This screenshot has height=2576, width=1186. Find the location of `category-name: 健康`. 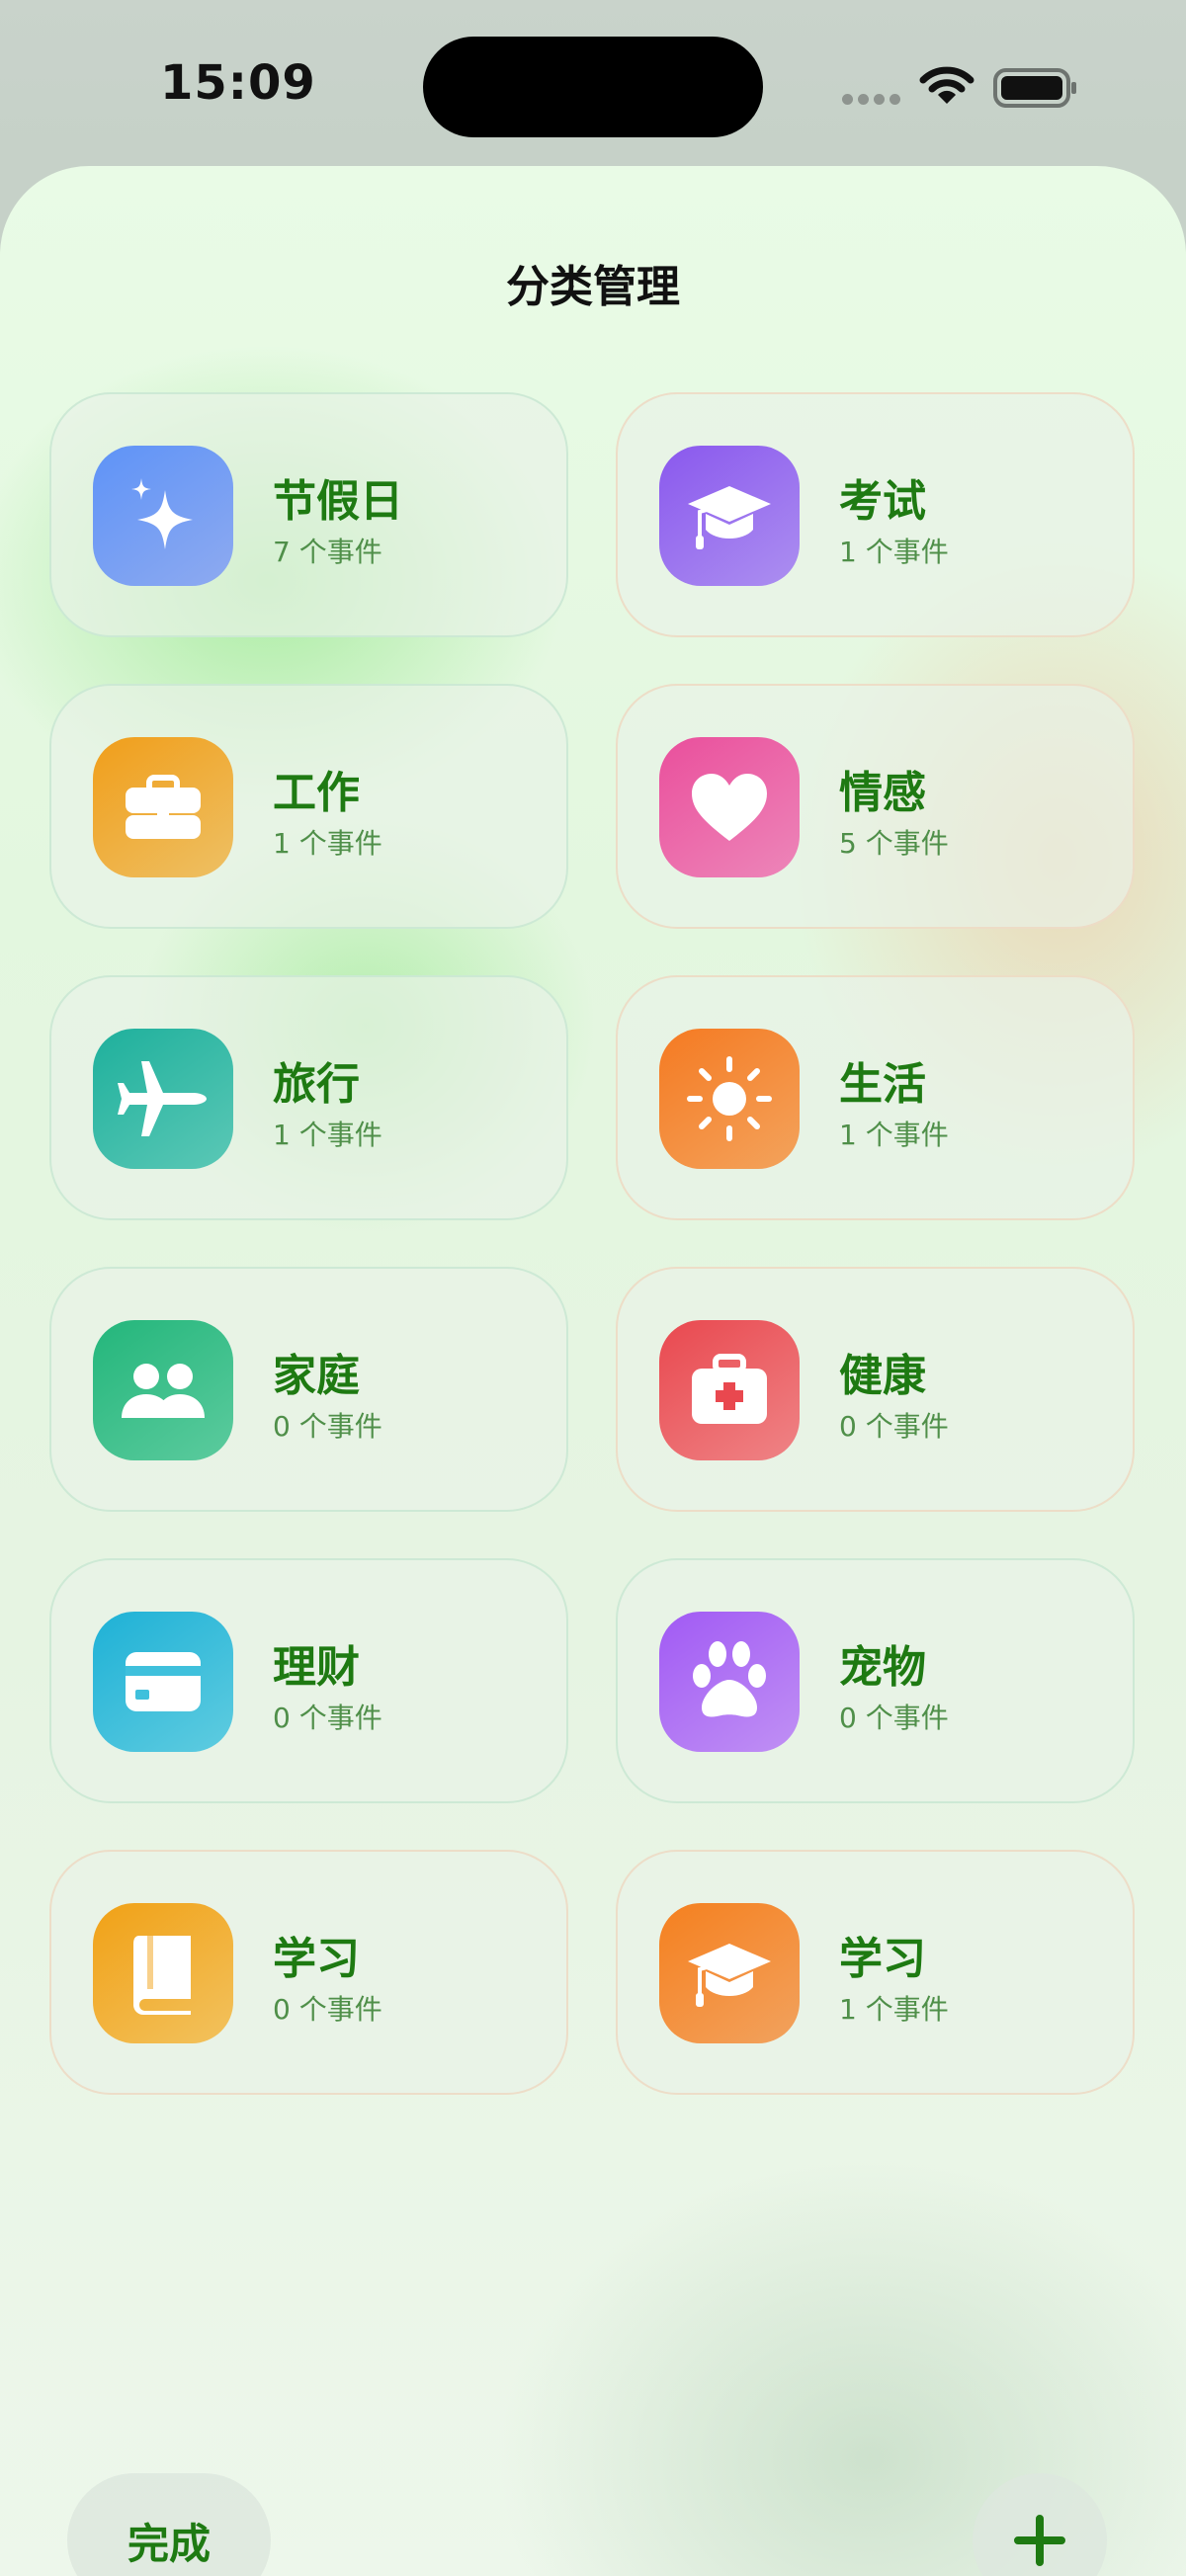

category-name: 健康 is located at coordinates (882, 1376).